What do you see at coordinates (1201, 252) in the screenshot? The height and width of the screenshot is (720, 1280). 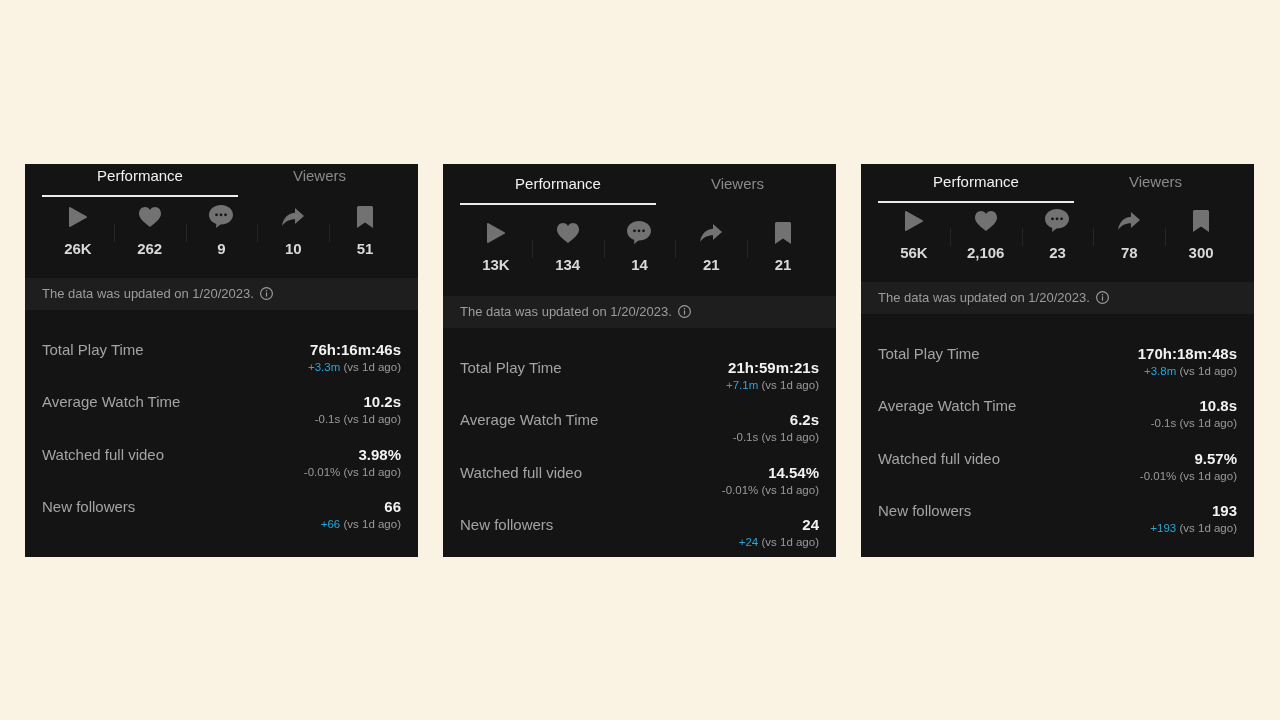 I see `stat-count: 300` at bounding box center [1201, 252].